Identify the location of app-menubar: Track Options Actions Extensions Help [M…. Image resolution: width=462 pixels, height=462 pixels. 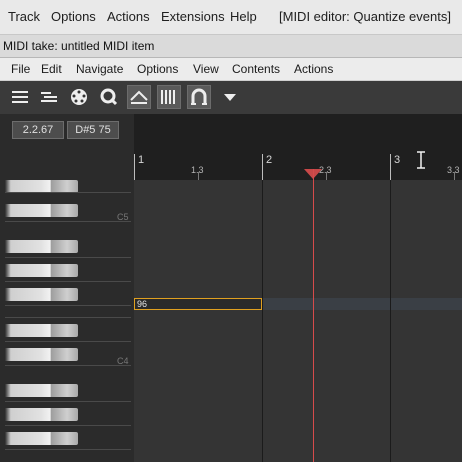
(231, 17).